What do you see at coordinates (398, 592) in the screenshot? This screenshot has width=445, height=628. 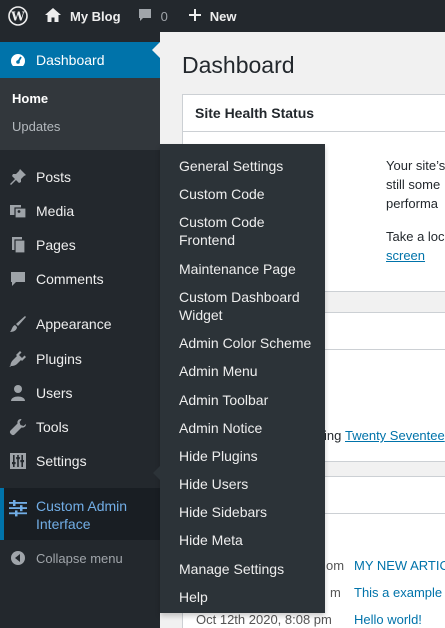 I see `activity-post-link-2: This a example` at bounding box center [398, 592].